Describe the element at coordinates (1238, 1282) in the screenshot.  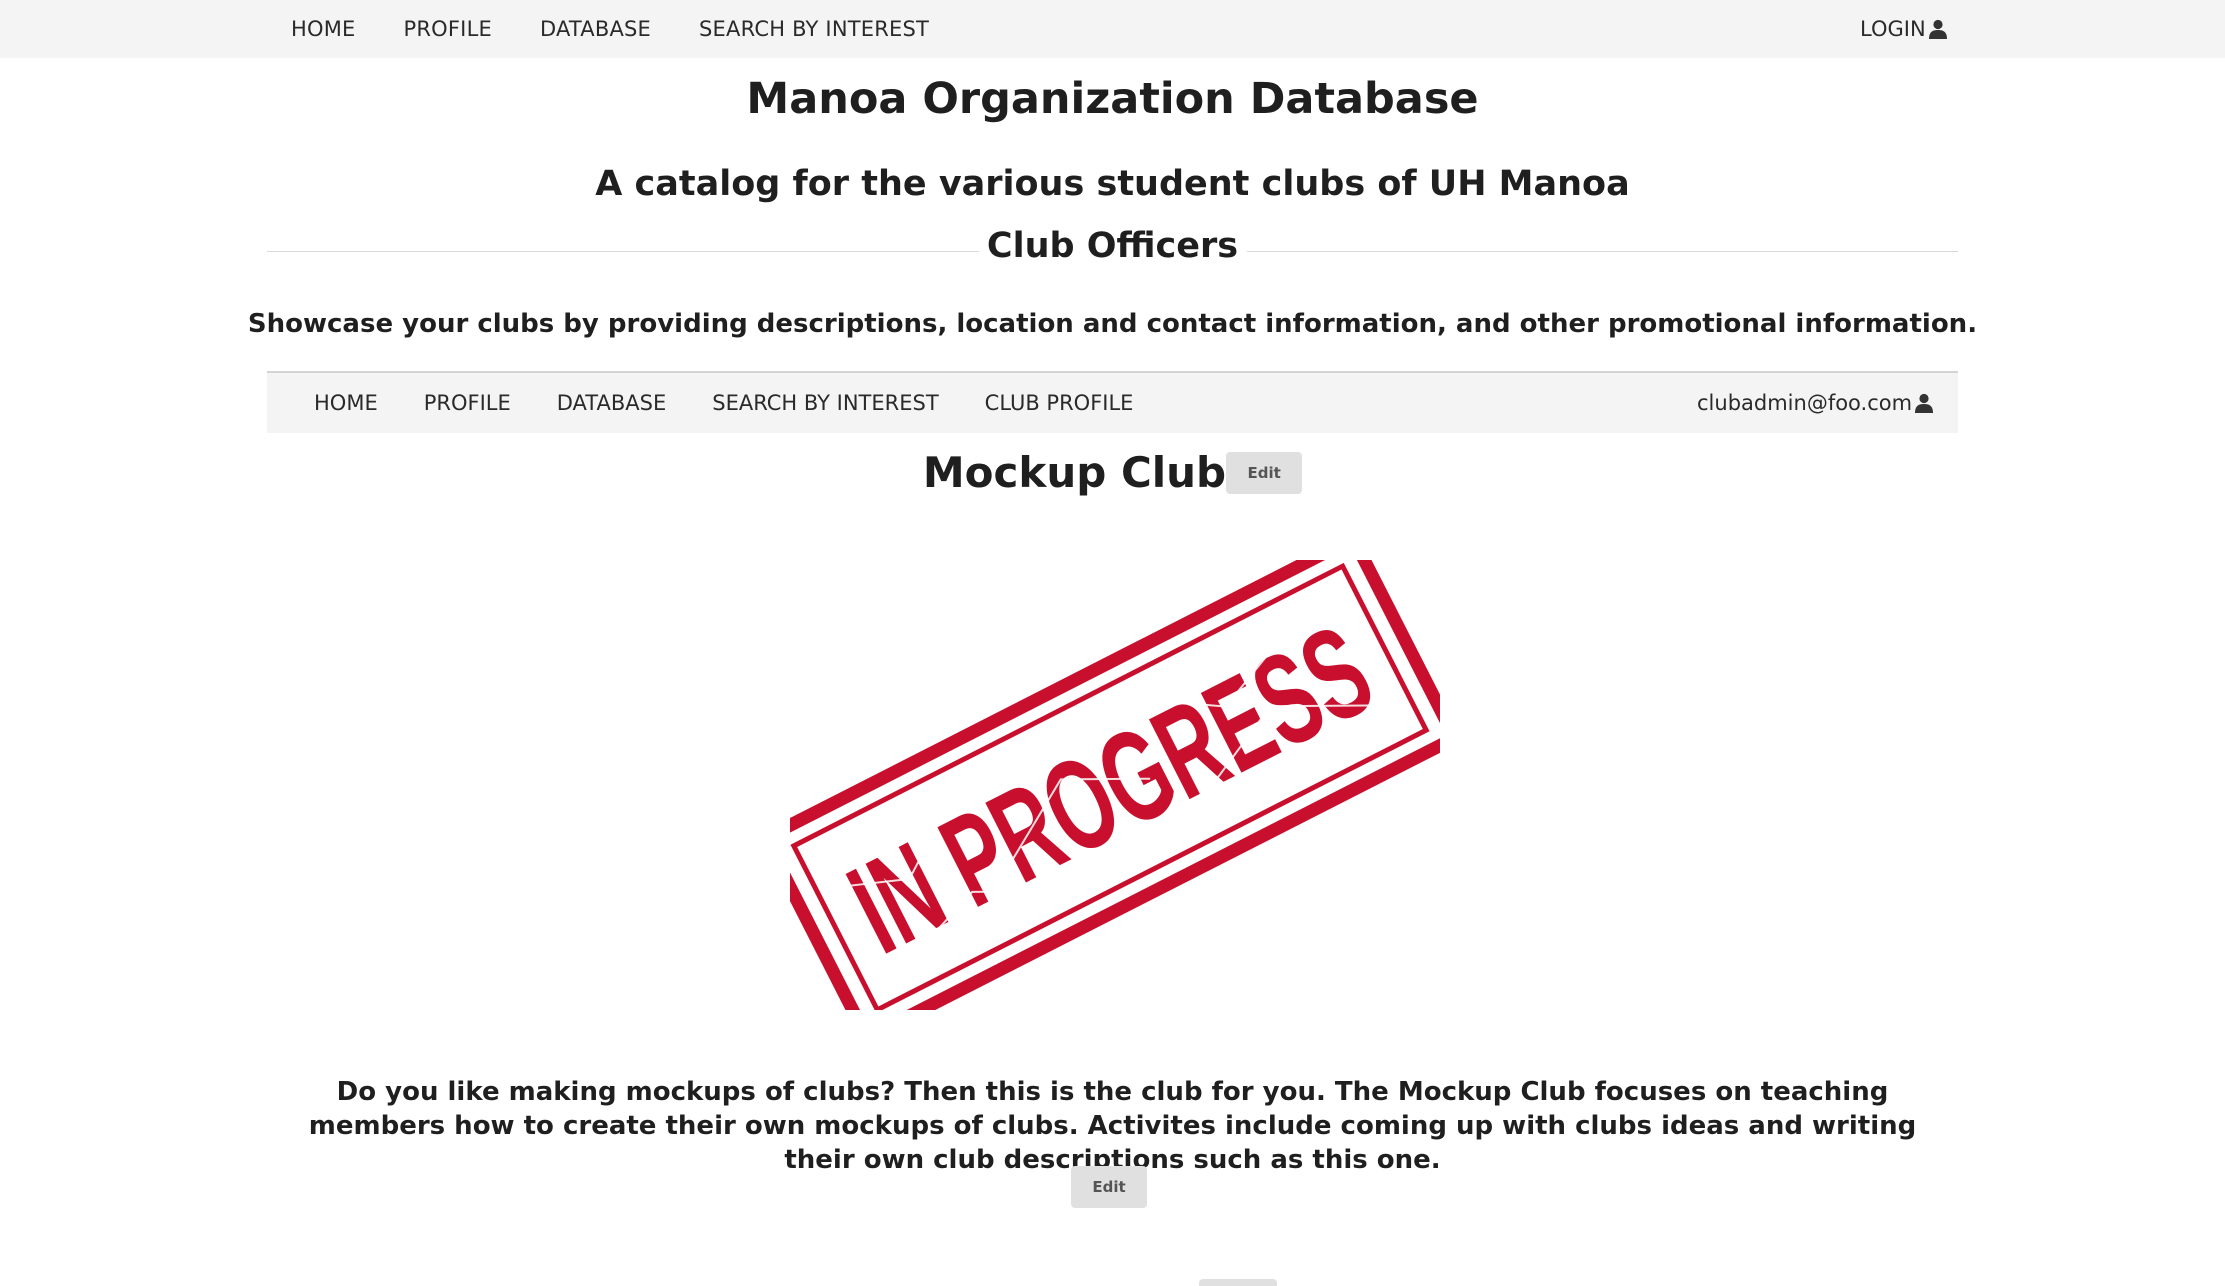
I see `partial-edit-button` at that location.